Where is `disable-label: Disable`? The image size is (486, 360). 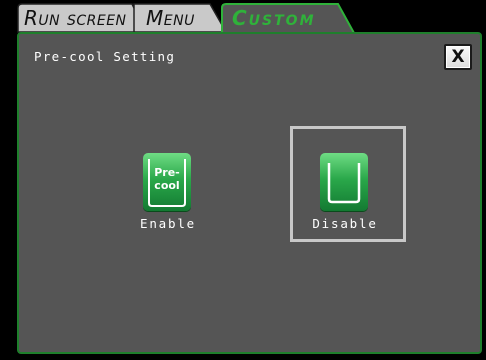 disable-label: Disable is located at coordinates (345, 223).